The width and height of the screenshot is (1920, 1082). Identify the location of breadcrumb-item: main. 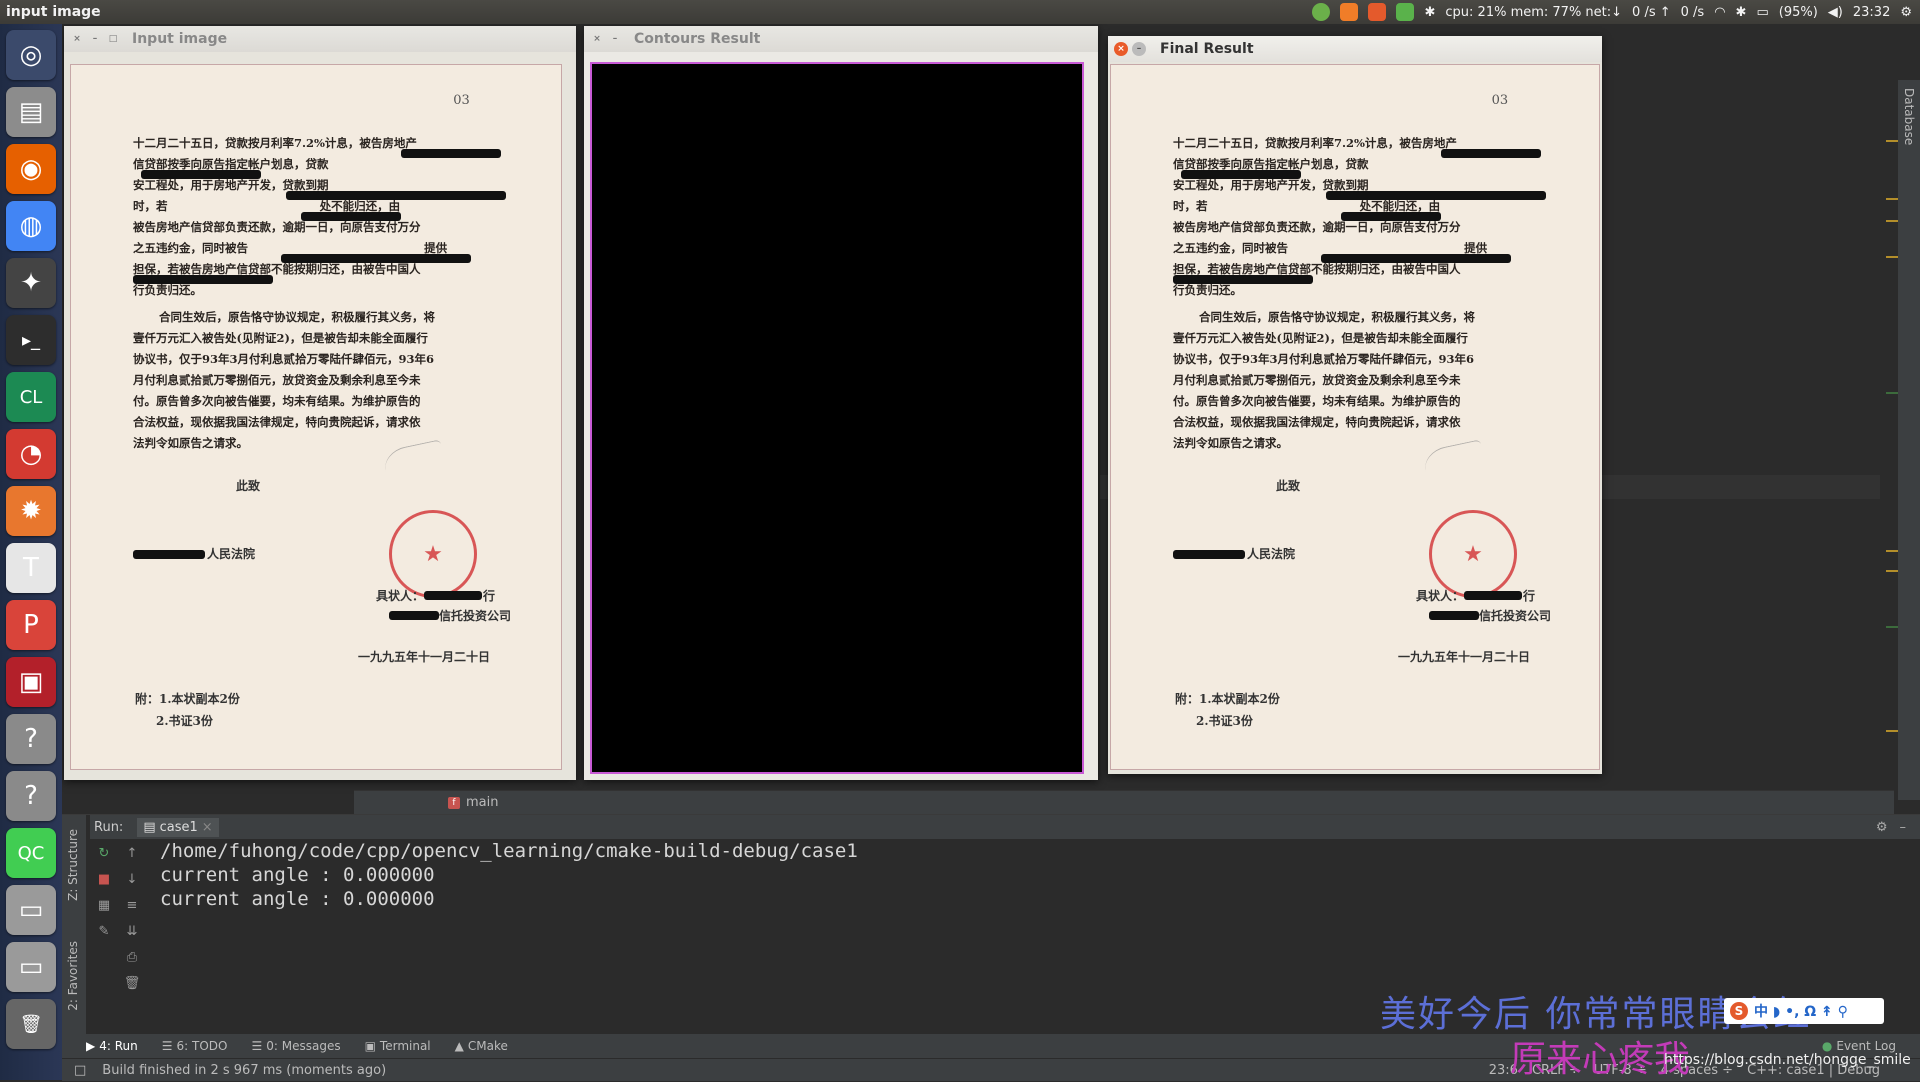
(482, 802).